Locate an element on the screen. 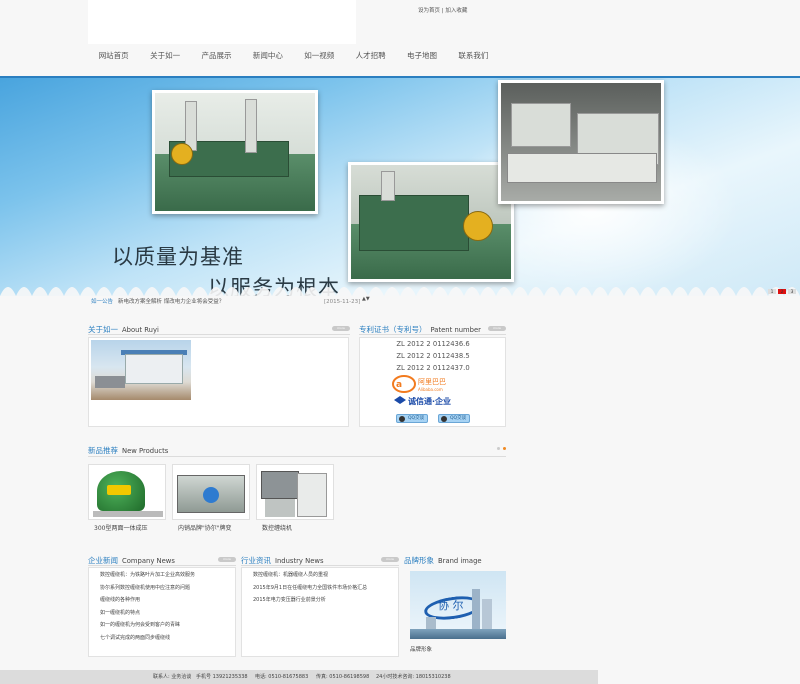  products-pager is located at coordinates (501, 448).